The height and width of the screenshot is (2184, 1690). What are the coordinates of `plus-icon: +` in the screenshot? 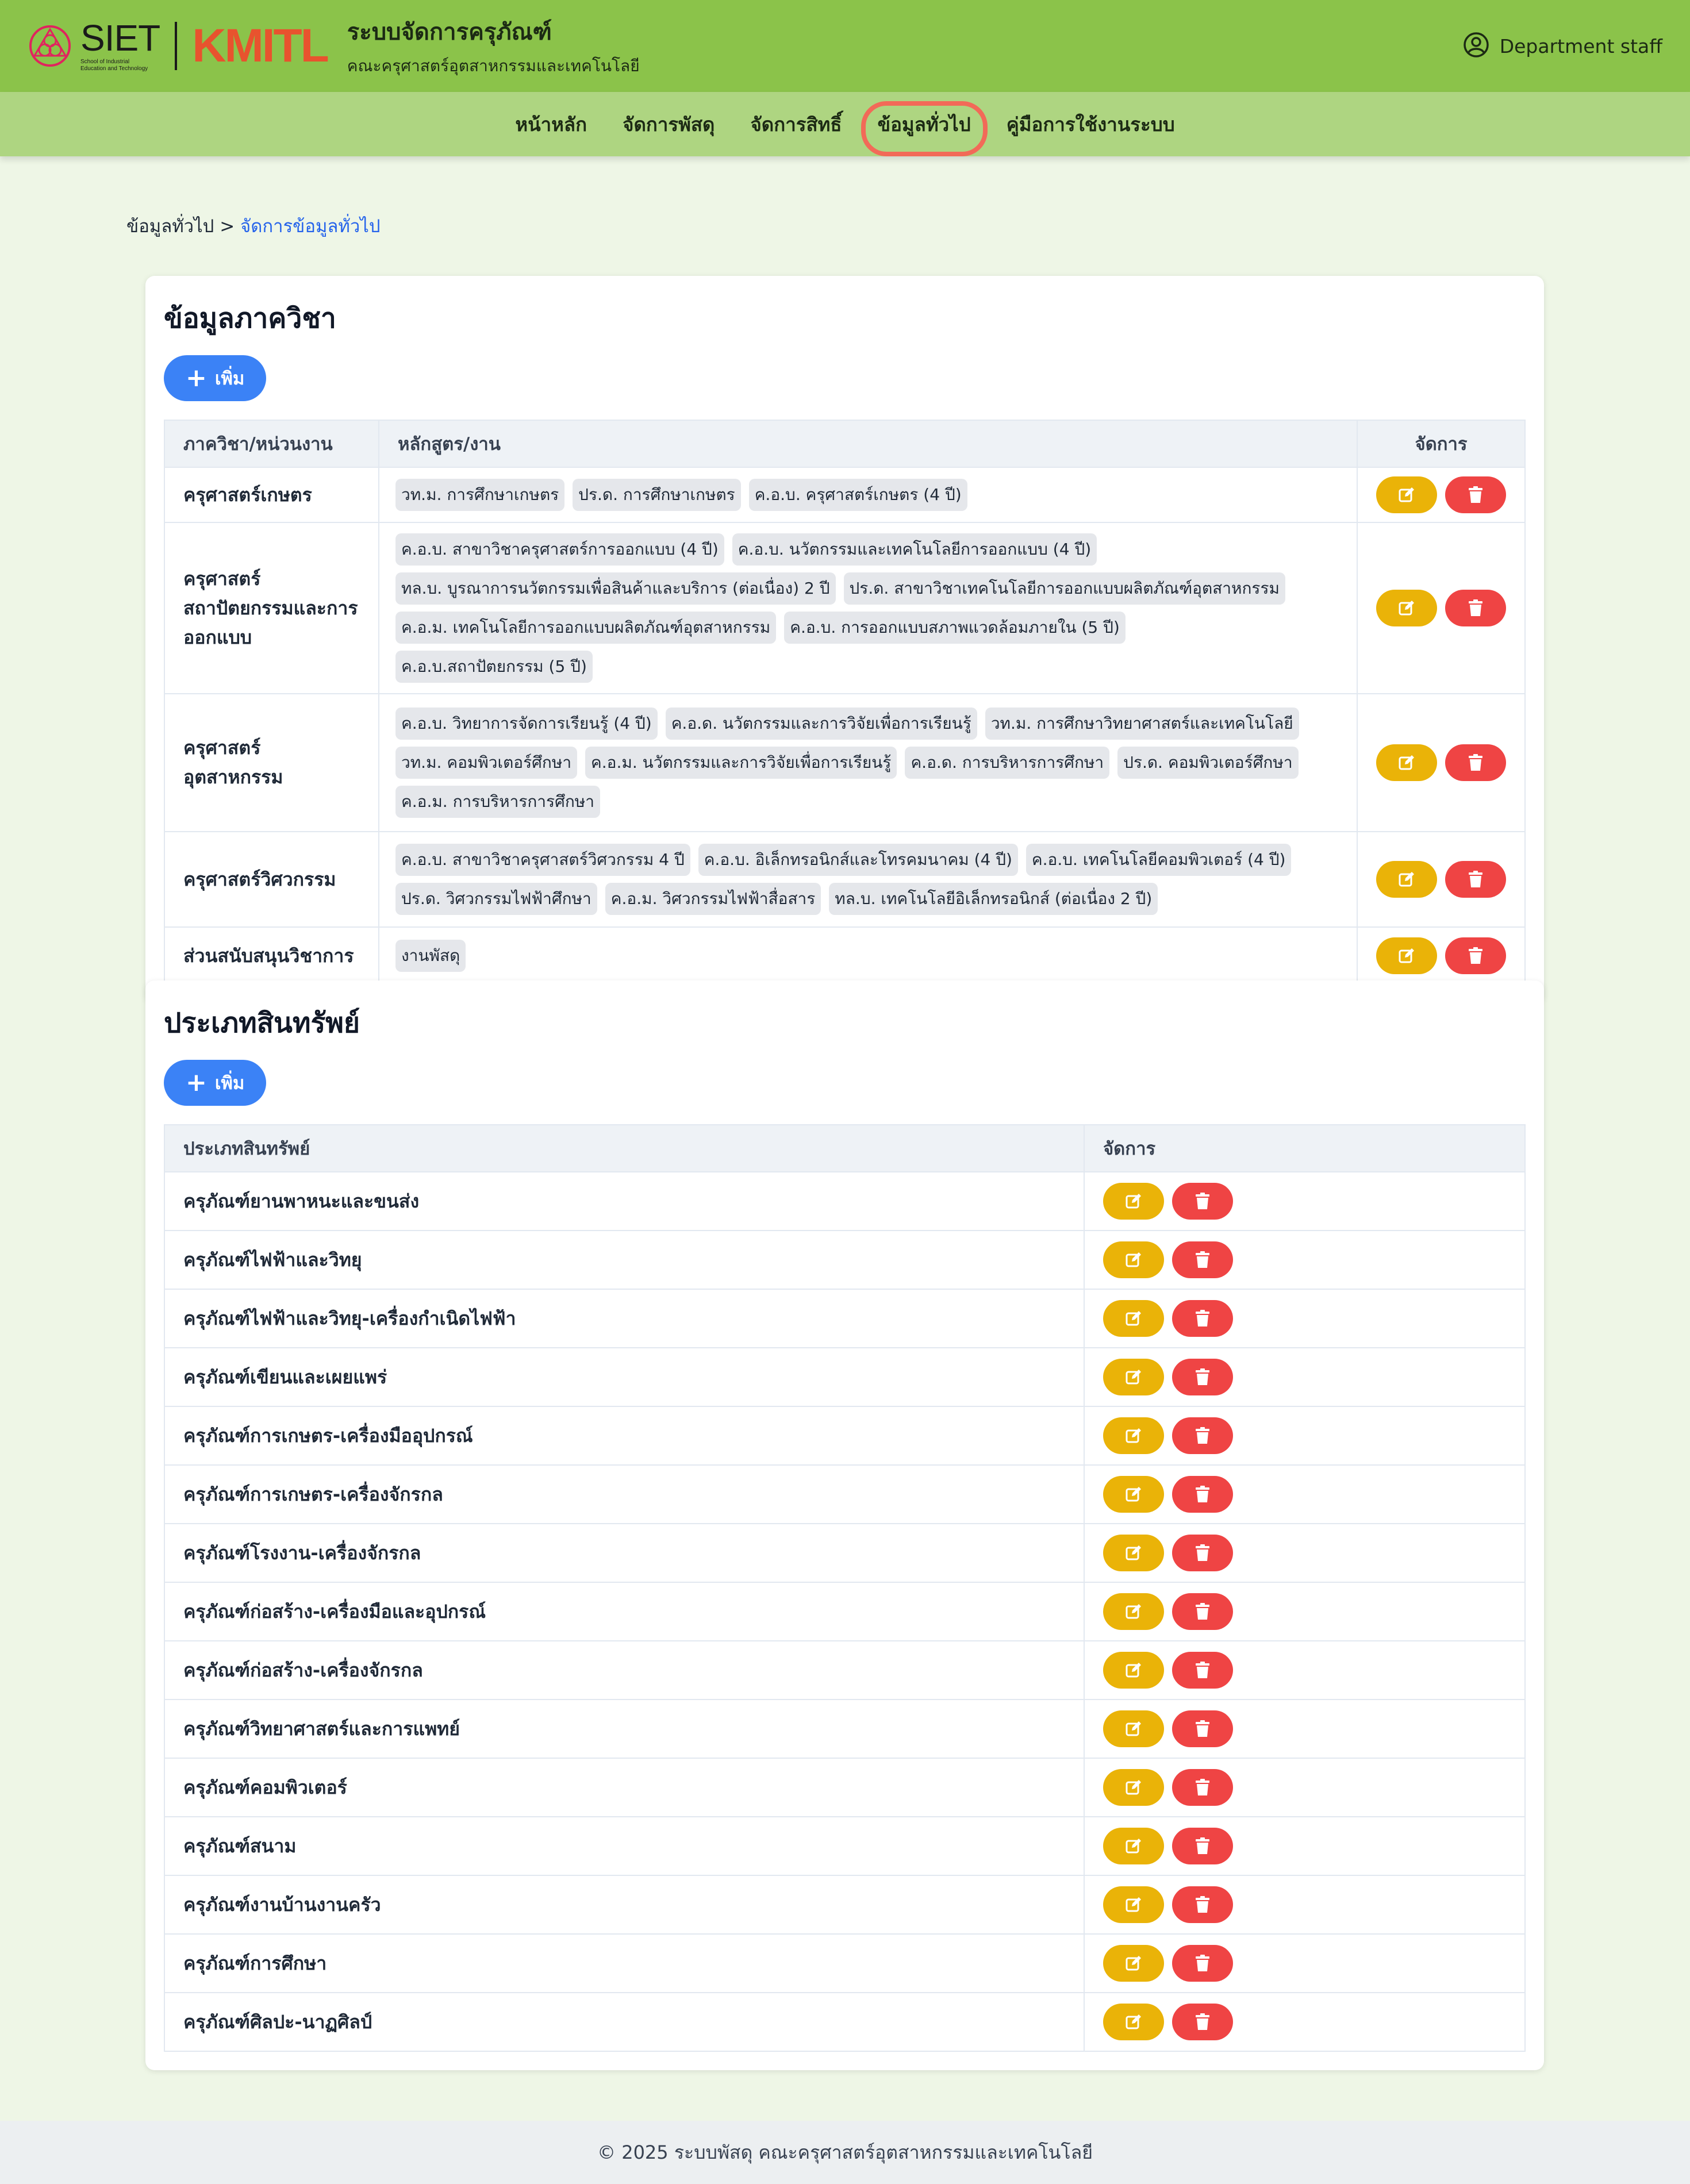 It's located at (196, 378).